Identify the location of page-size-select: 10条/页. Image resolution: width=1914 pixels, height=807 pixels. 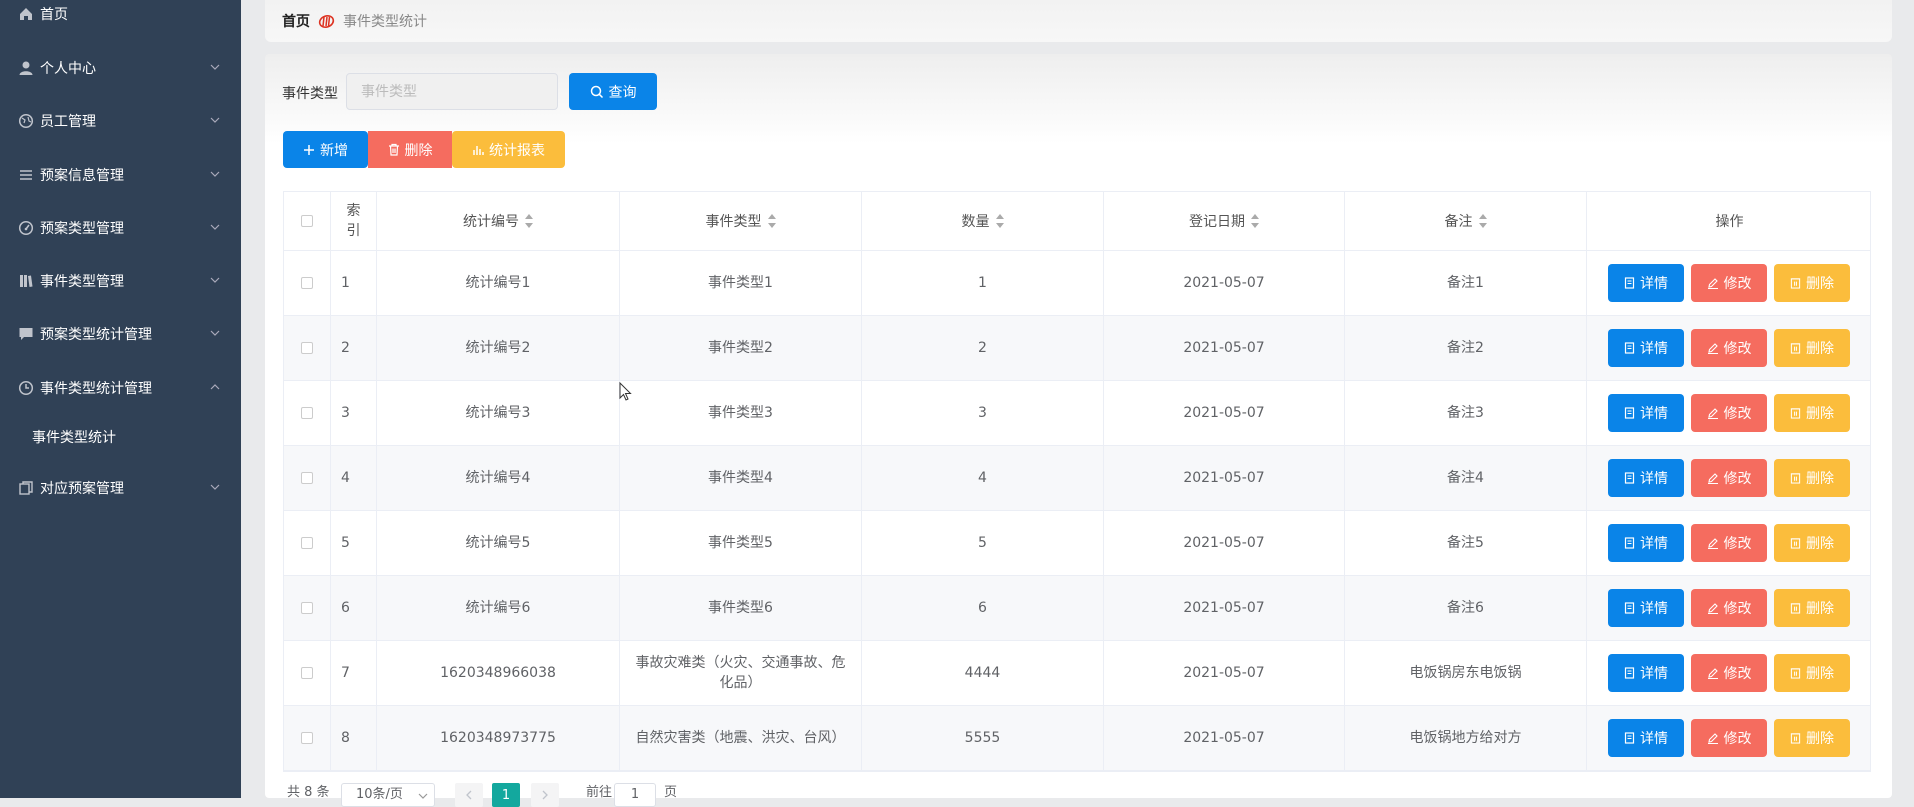
(388, 795).